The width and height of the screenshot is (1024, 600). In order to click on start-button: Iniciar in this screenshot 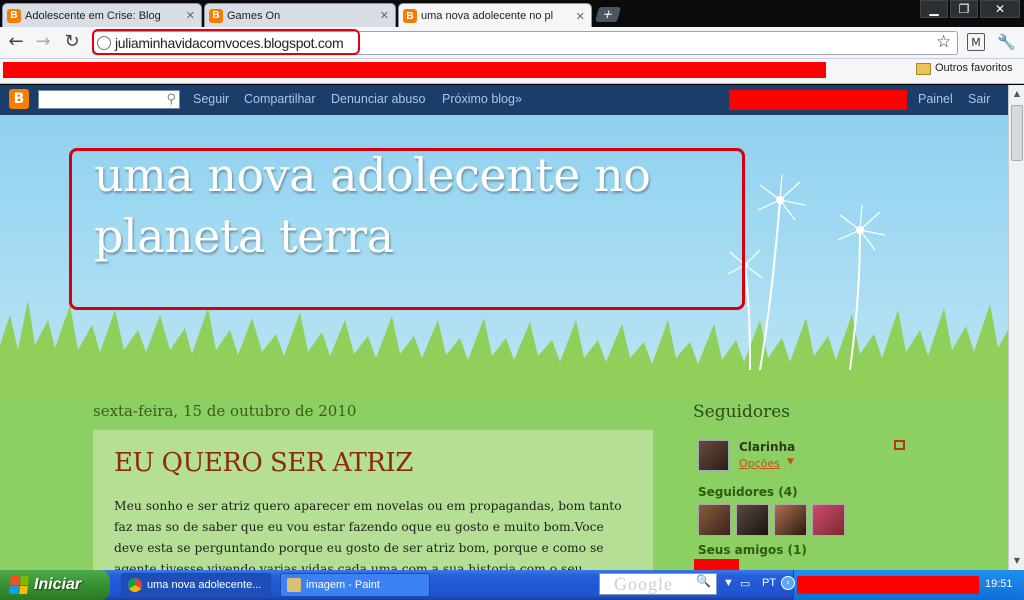, I will do `click(55, 585)`.